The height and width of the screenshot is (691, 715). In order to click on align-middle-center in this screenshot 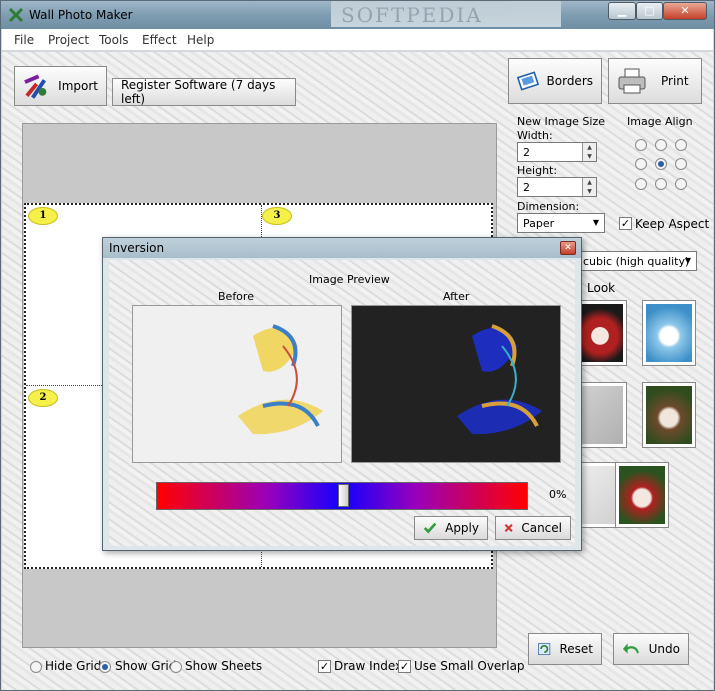, I will do `click(661, 164)`.